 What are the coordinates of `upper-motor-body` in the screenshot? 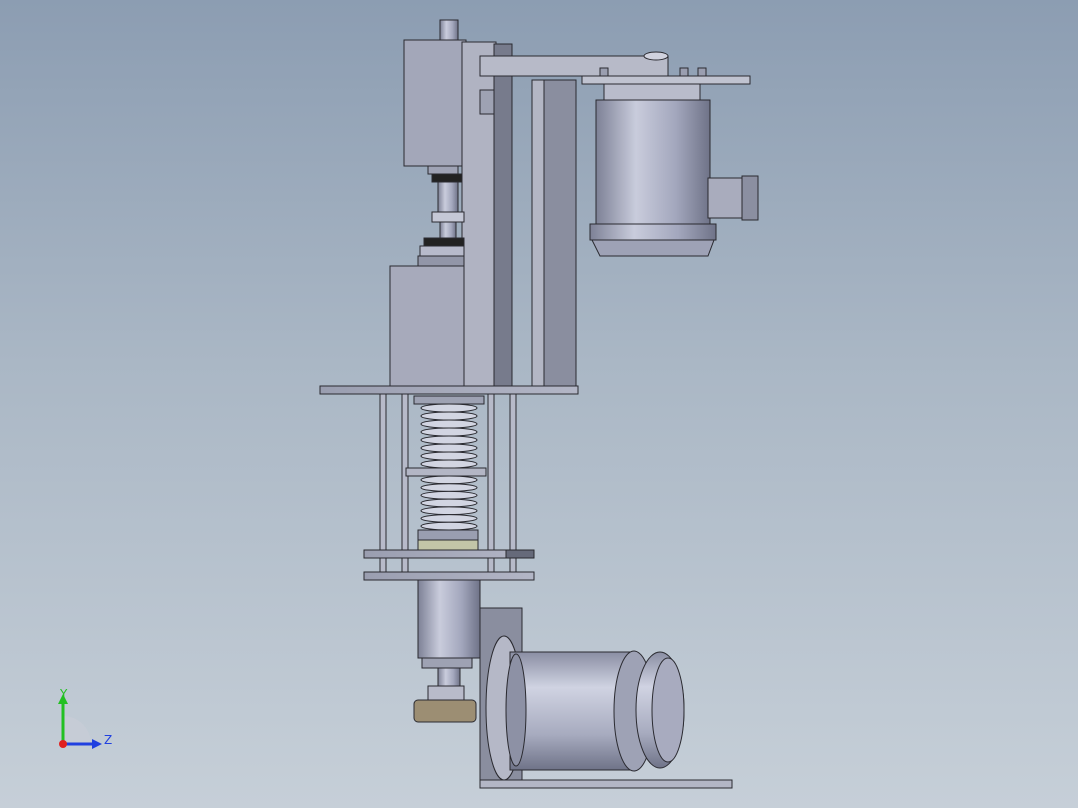 It's located at (653, 162).